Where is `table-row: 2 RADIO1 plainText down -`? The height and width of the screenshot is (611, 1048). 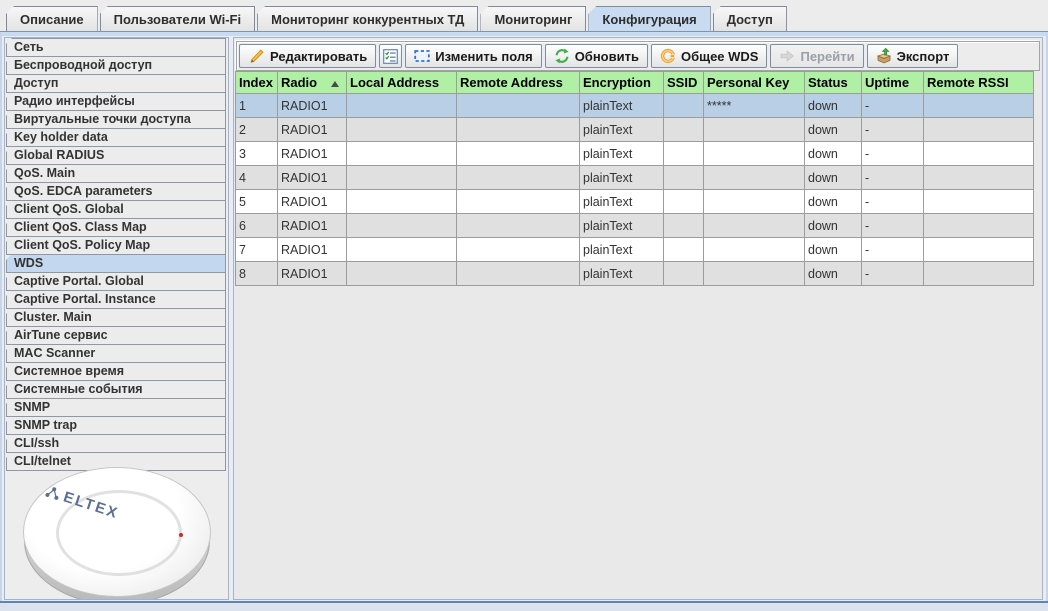
table-row: 2 RADIO1 plainText down - is located at coordinates (634, 129).